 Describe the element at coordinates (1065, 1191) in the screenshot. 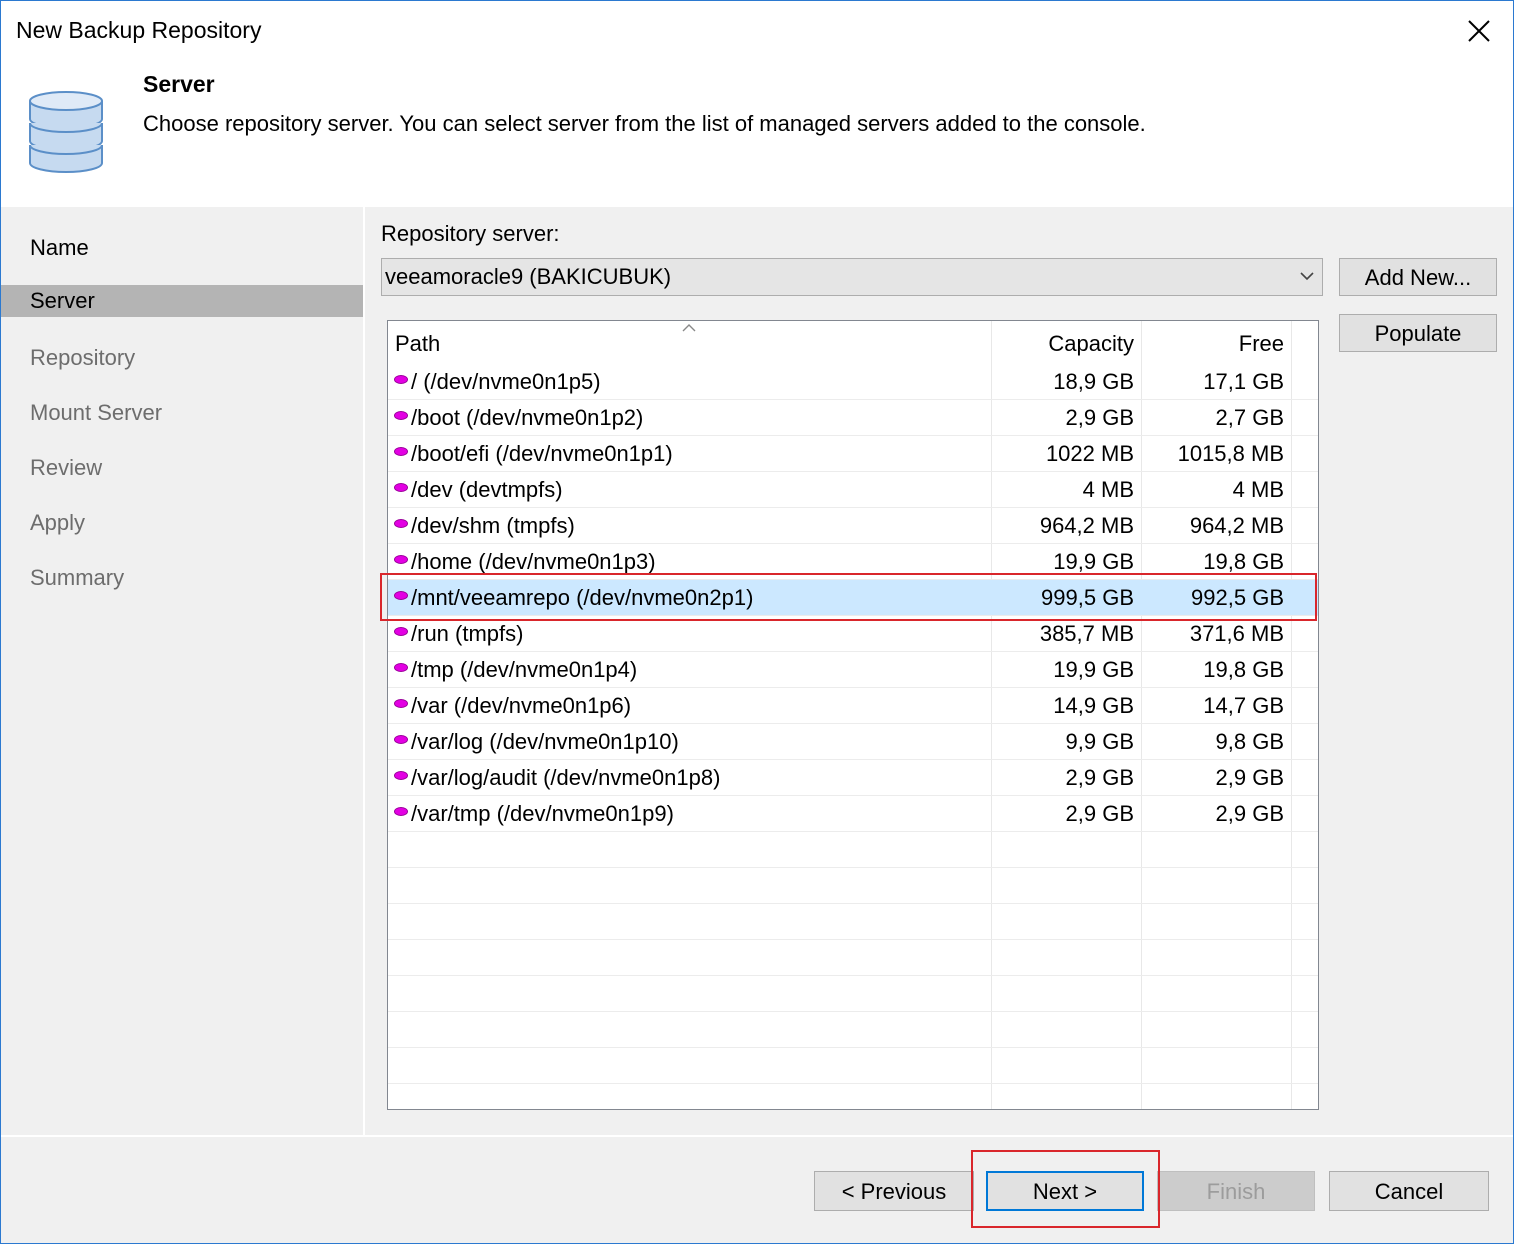

I see `next-button: Next >` at that location.